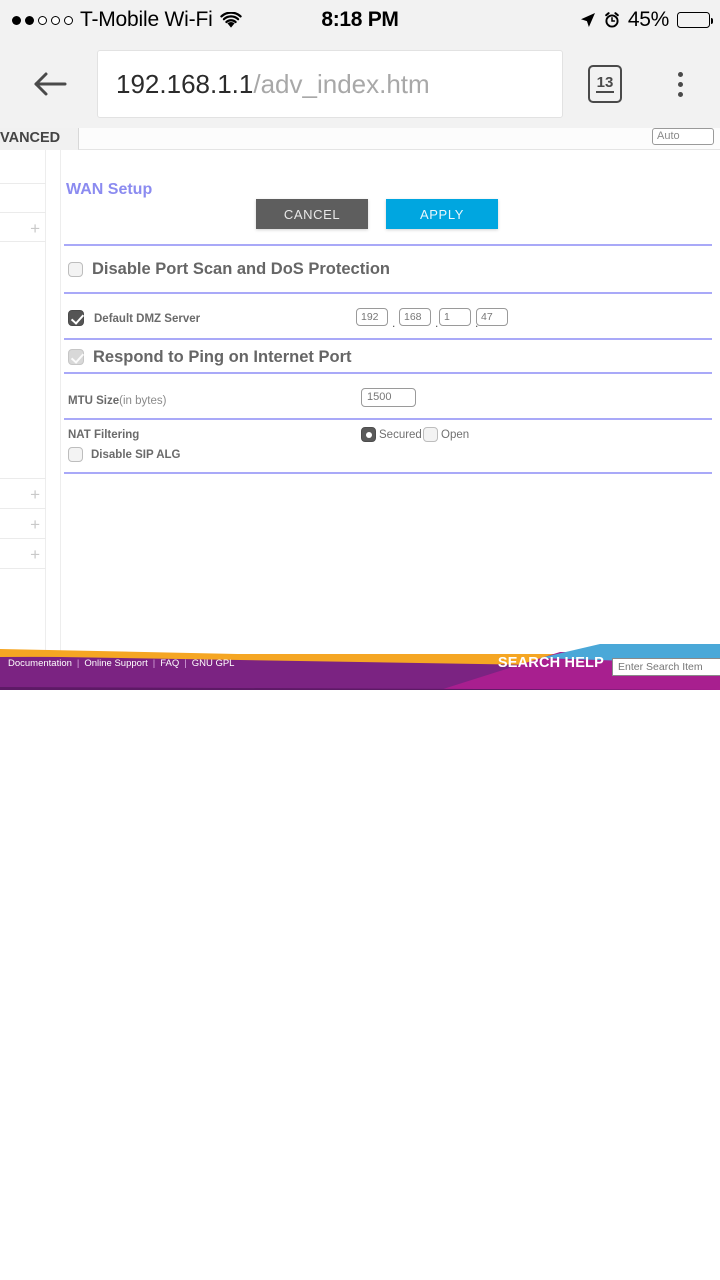 This screenshot has height=1280, width=720. I want to click on checkbox-default-dmz-server, so click(76, 318).